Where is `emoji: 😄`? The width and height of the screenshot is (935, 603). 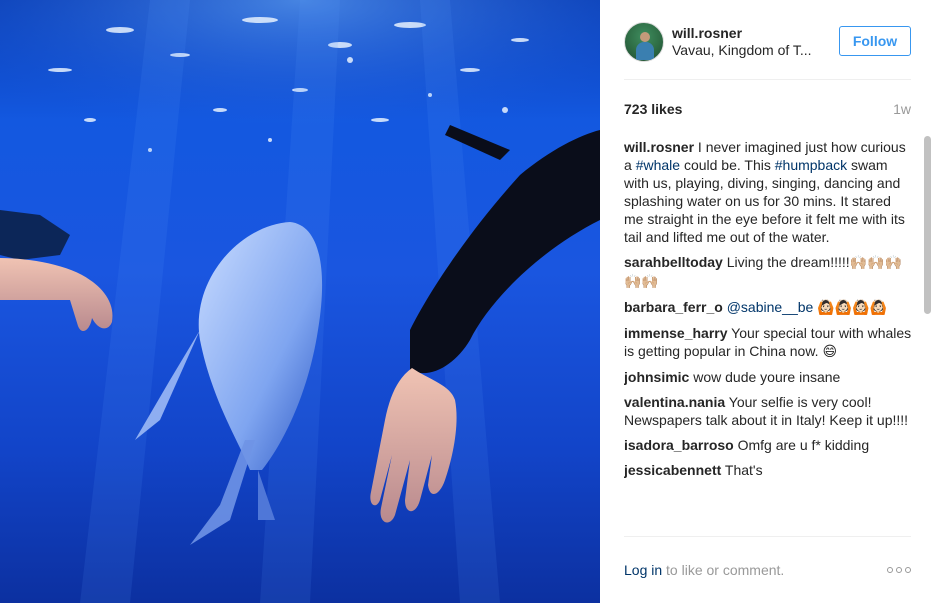
emoji: 😄 is located at coordinates (830, 352).